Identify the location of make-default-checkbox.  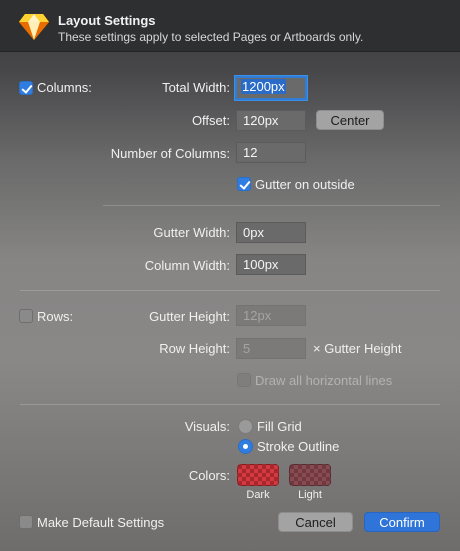
(26, 522).